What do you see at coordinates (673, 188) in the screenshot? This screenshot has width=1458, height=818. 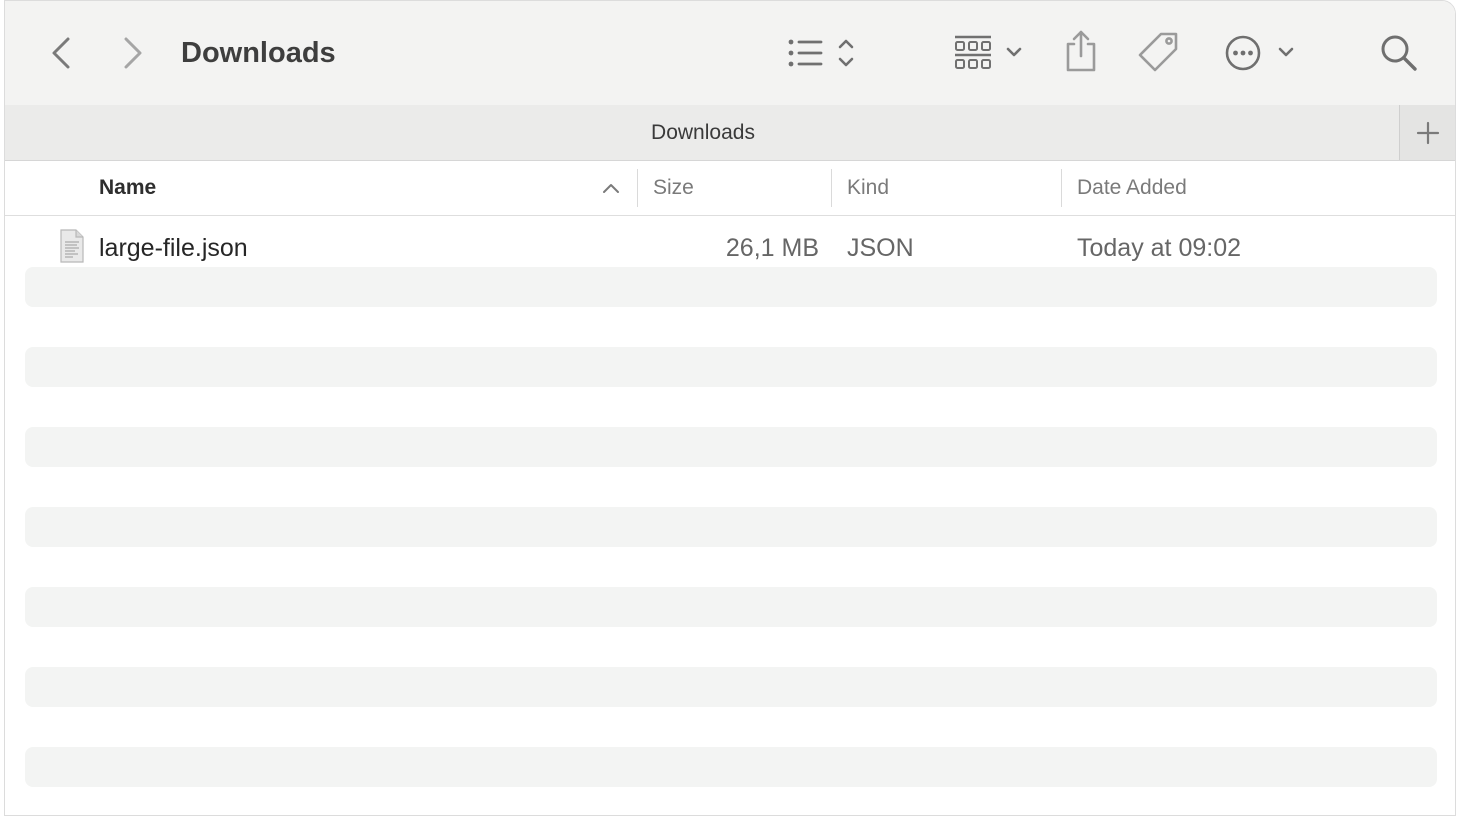 I see `column-size-header: Size` at bounding box center [673, 188].